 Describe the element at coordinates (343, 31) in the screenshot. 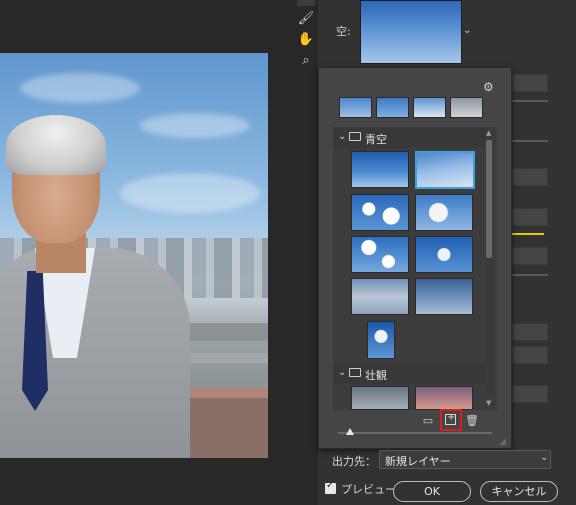

I see `sky-label: 空:` at that location.